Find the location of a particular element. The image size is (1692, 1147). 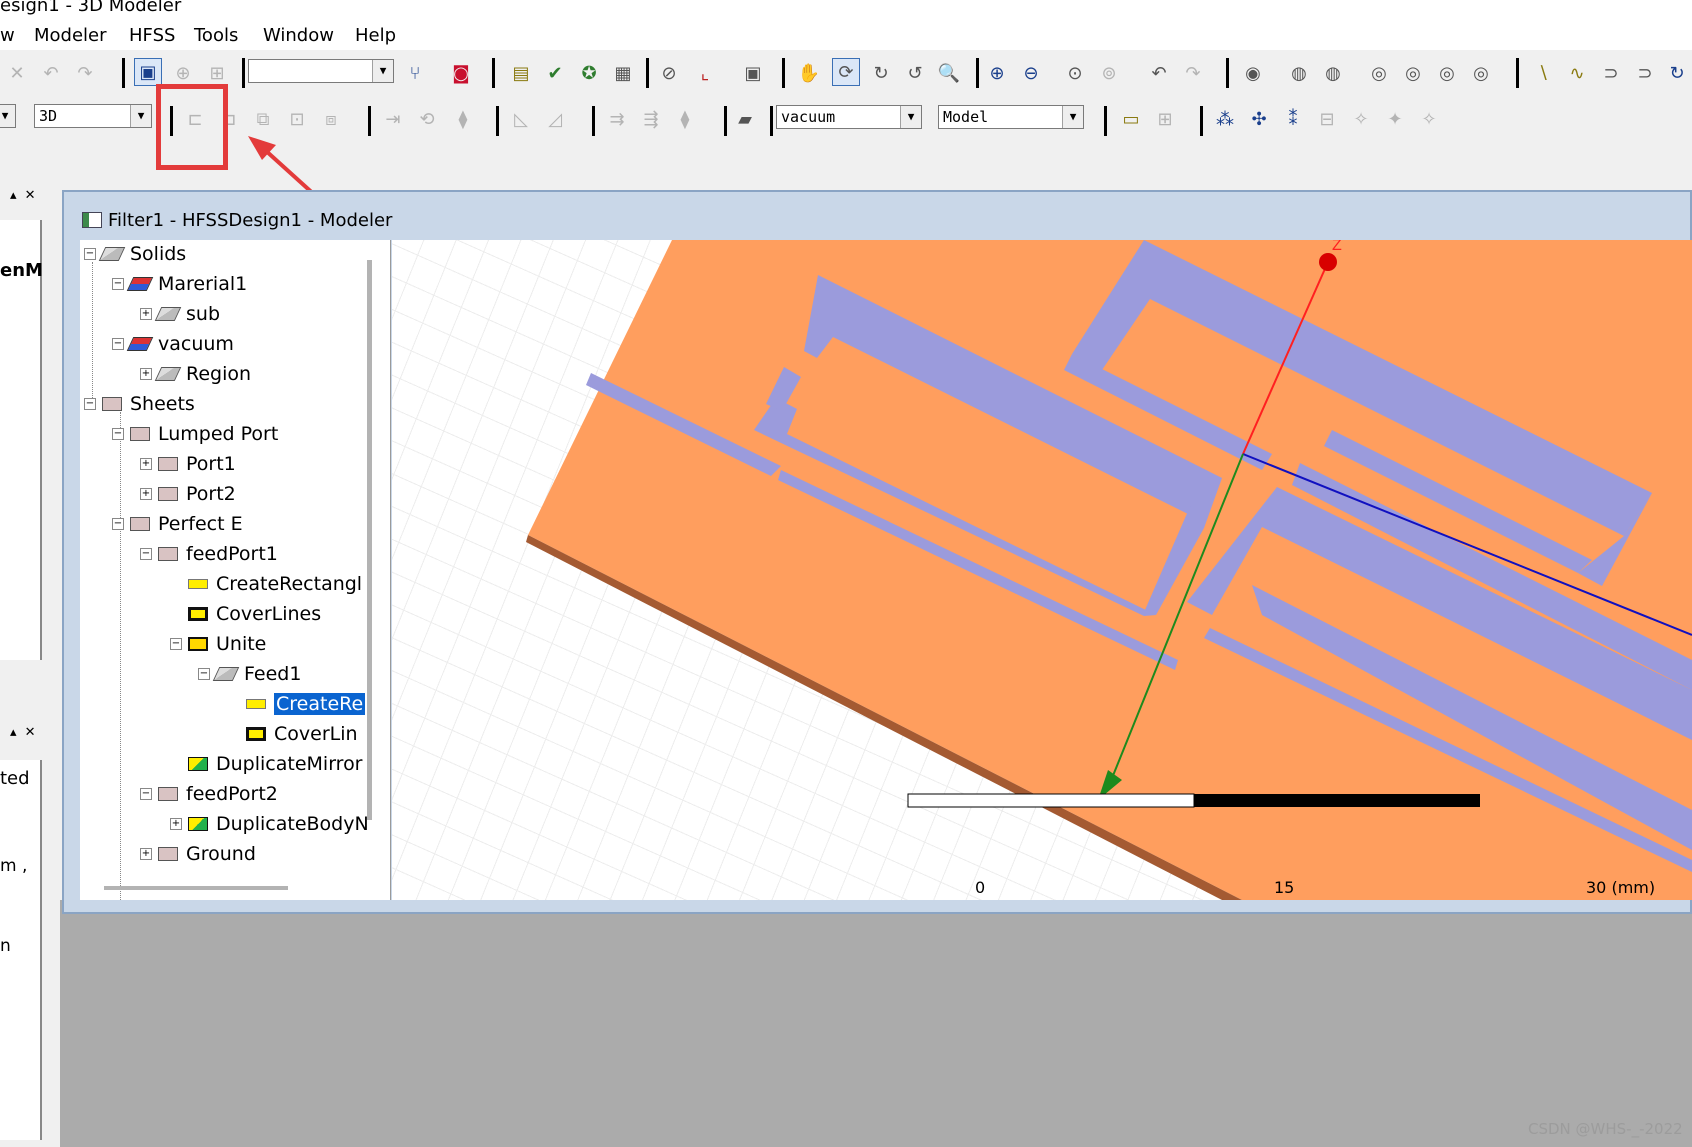

dock-panel is located at coordinates (21, 440).